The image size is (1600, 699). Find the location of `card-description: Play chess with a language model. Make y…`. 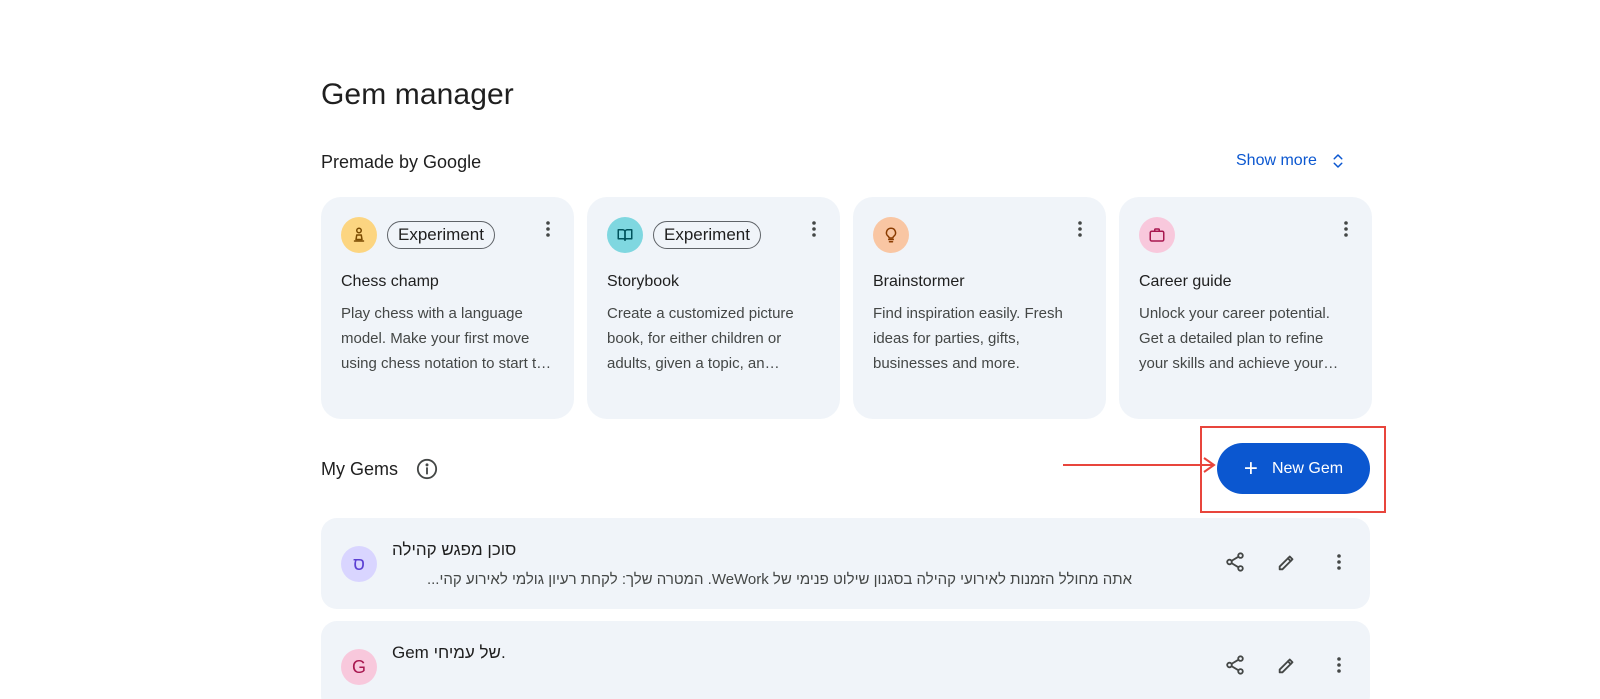

card-description: Play chess with a language model. Make y… is located at coordinates (447, 338).